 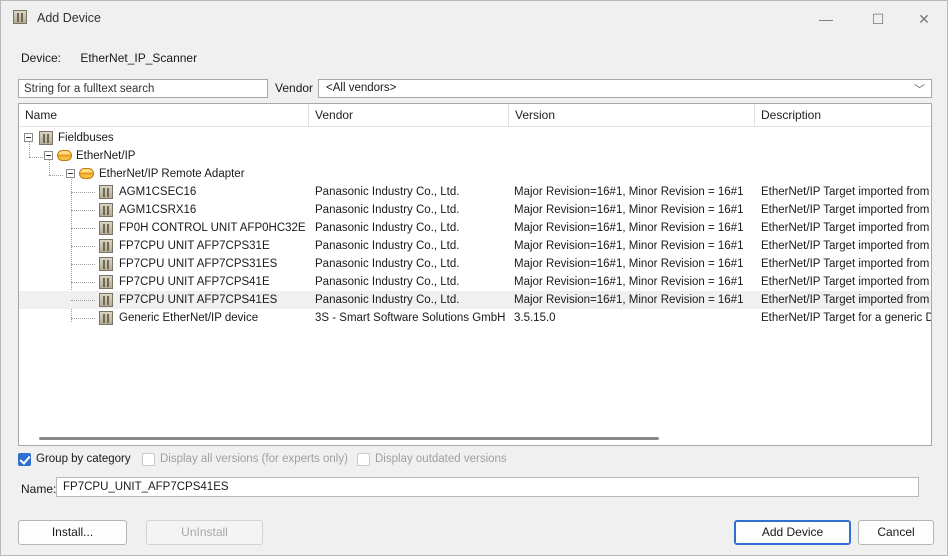 What do you see at coordinates (294, 88) in the screenshot?
I see `vendor-label: Vendor` at bounding box center [294, 88].